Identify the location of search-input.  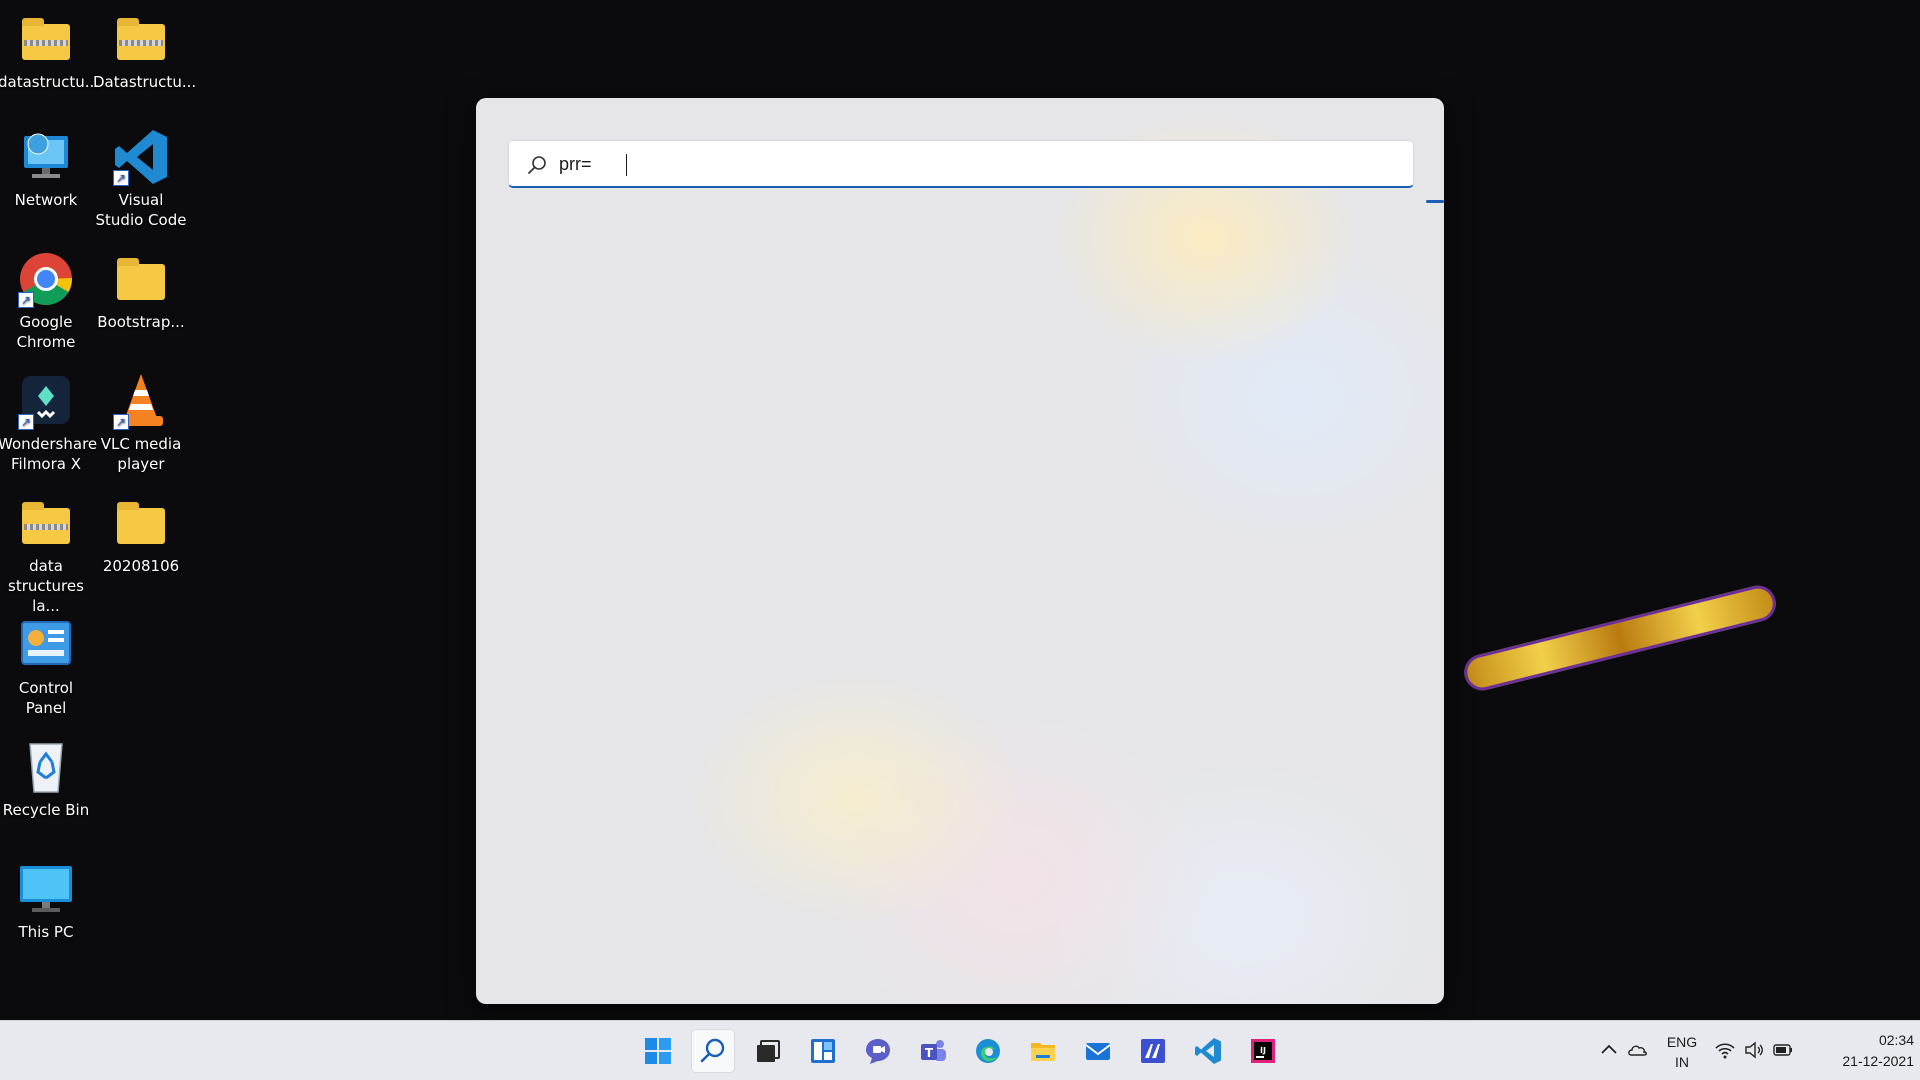
(974, 164).